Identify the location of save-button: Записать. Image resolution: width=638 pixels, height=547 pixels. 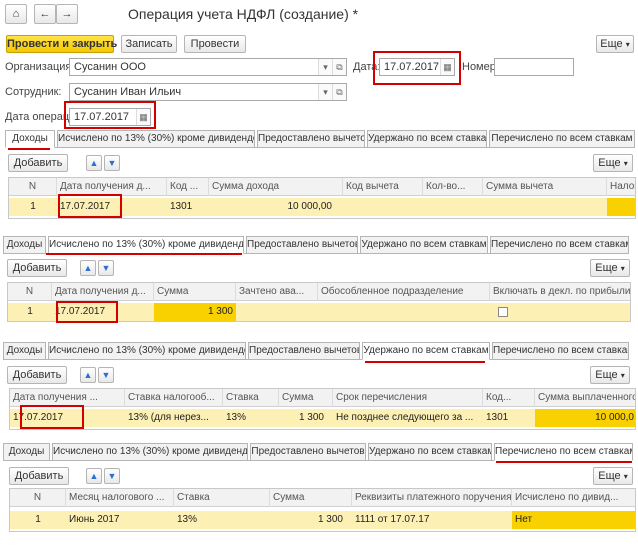
(149, 44).